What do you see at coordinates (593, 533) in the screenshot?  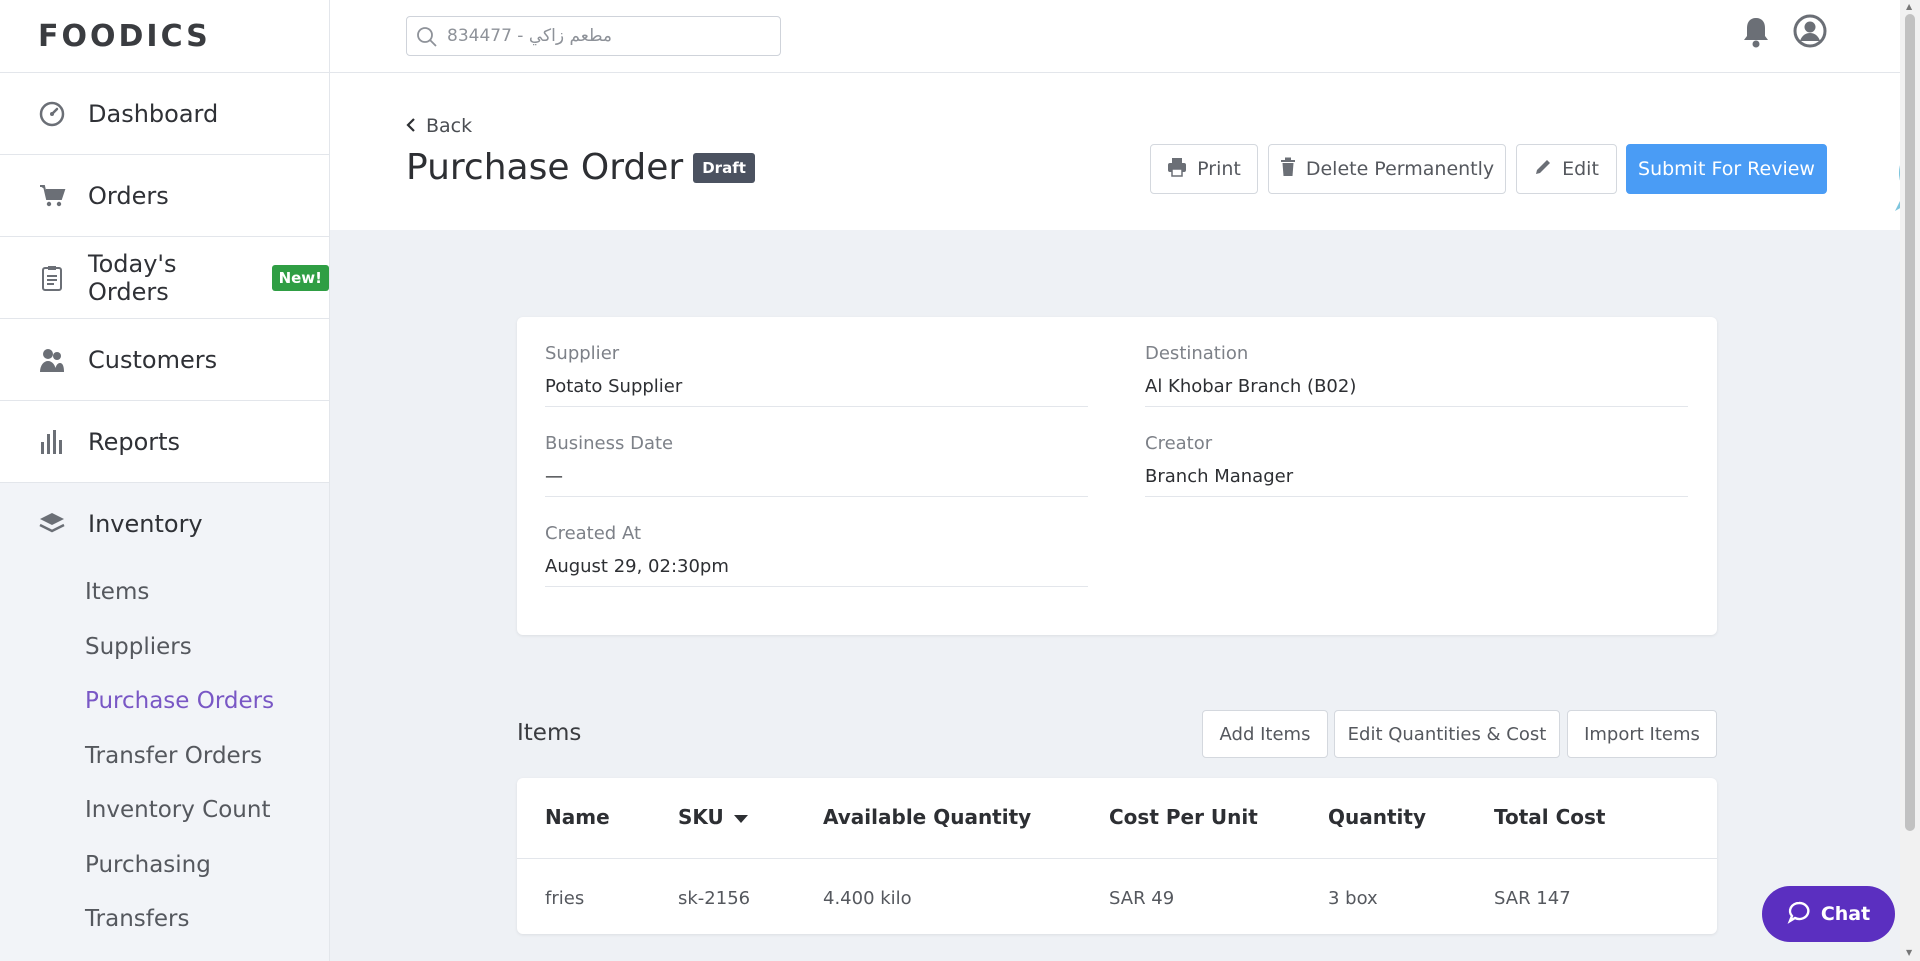 I see `field-label: Created At` at bounding box center [593, 533].